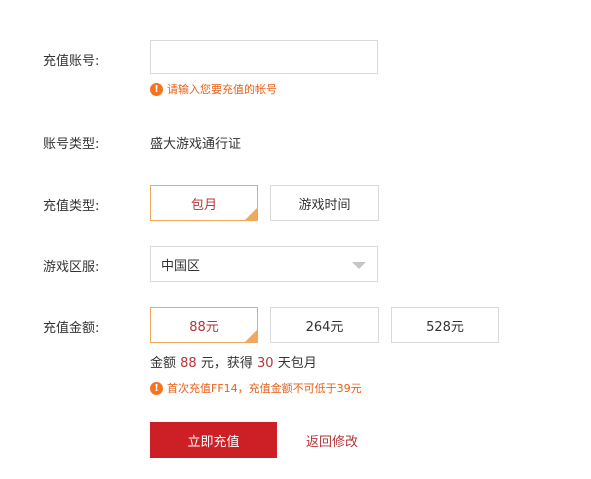 Image resolution: width=591 pixels, height=479 pixels. Describe the element at coordinates (163, 363) in the screenshot. I see `summary-prefix: 金额` at that location.